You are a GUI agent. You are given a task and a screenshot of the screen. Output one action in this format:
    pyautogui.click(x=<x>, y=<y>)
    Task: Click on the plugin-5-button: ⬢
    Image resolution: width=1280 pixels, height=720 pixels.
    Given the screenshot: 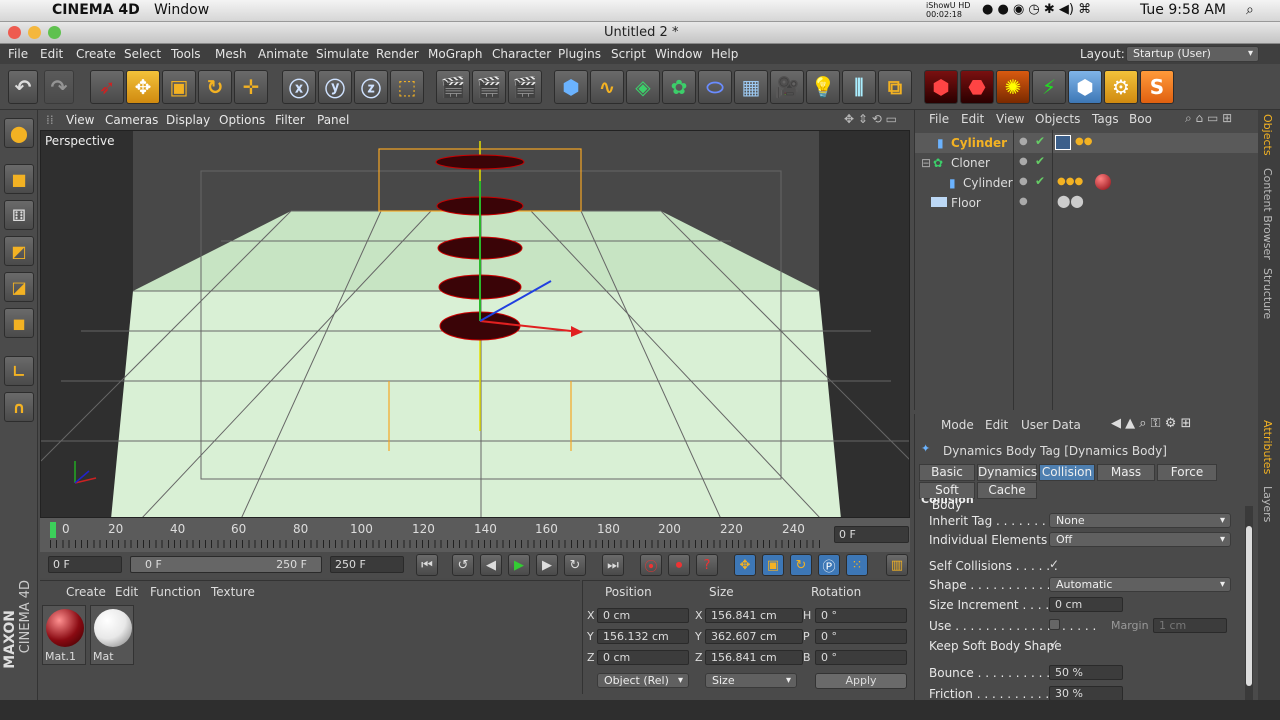 What is the action you would take?
    pyautogui.click(x=1085, y=87)
    